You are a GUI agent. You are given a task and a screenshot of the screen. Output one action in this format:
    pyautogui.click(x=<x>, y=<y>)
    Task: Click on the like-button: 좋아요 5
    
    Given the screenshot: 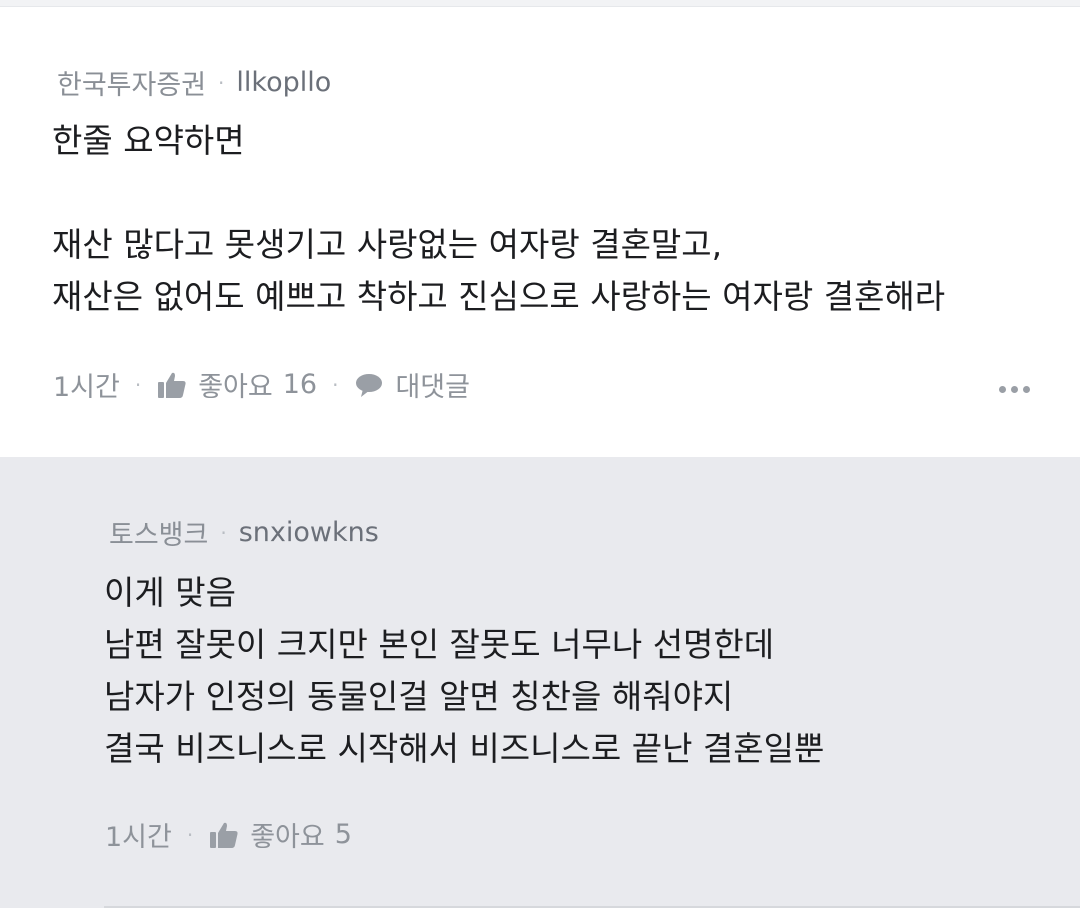 What is the action you would take?
    pyautogui.click(x=280, y=834)
    